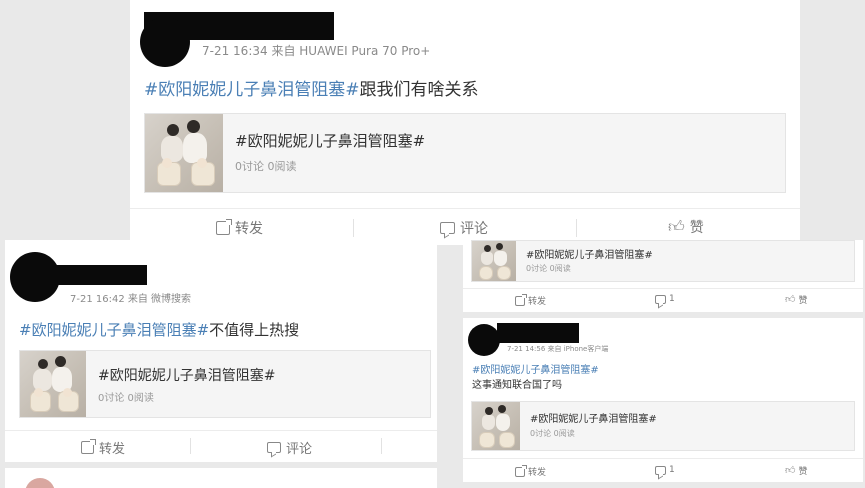 This screenshot has width=865, height=488. I want to click on username-redaction, so click(538, 333).